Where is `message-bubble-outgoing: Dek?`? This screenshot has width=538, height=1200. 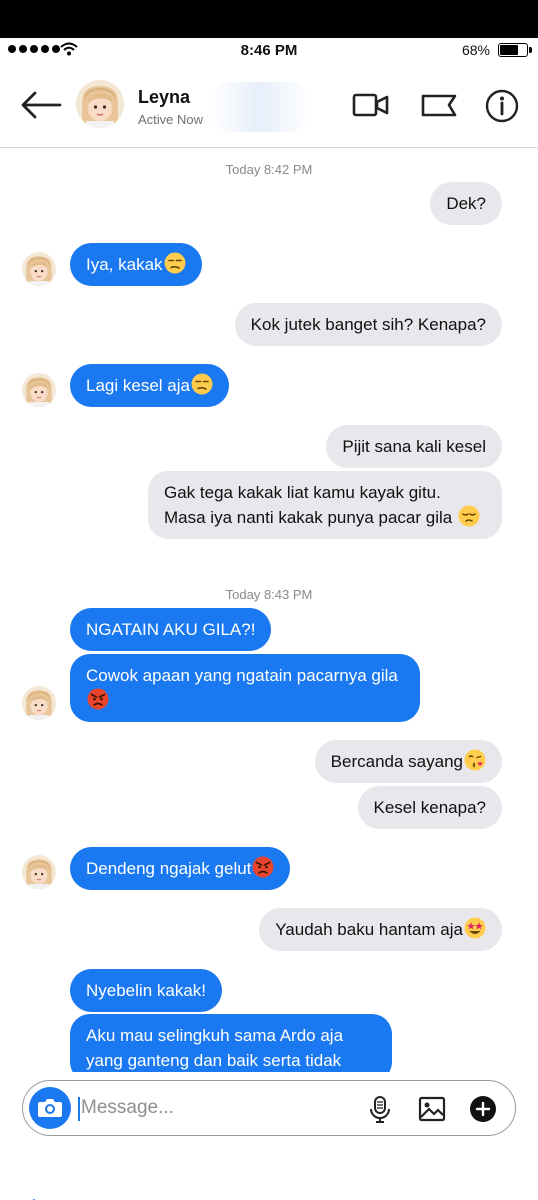 message-bubble-outgoing: Dek? is located at coordinates (466, 203).